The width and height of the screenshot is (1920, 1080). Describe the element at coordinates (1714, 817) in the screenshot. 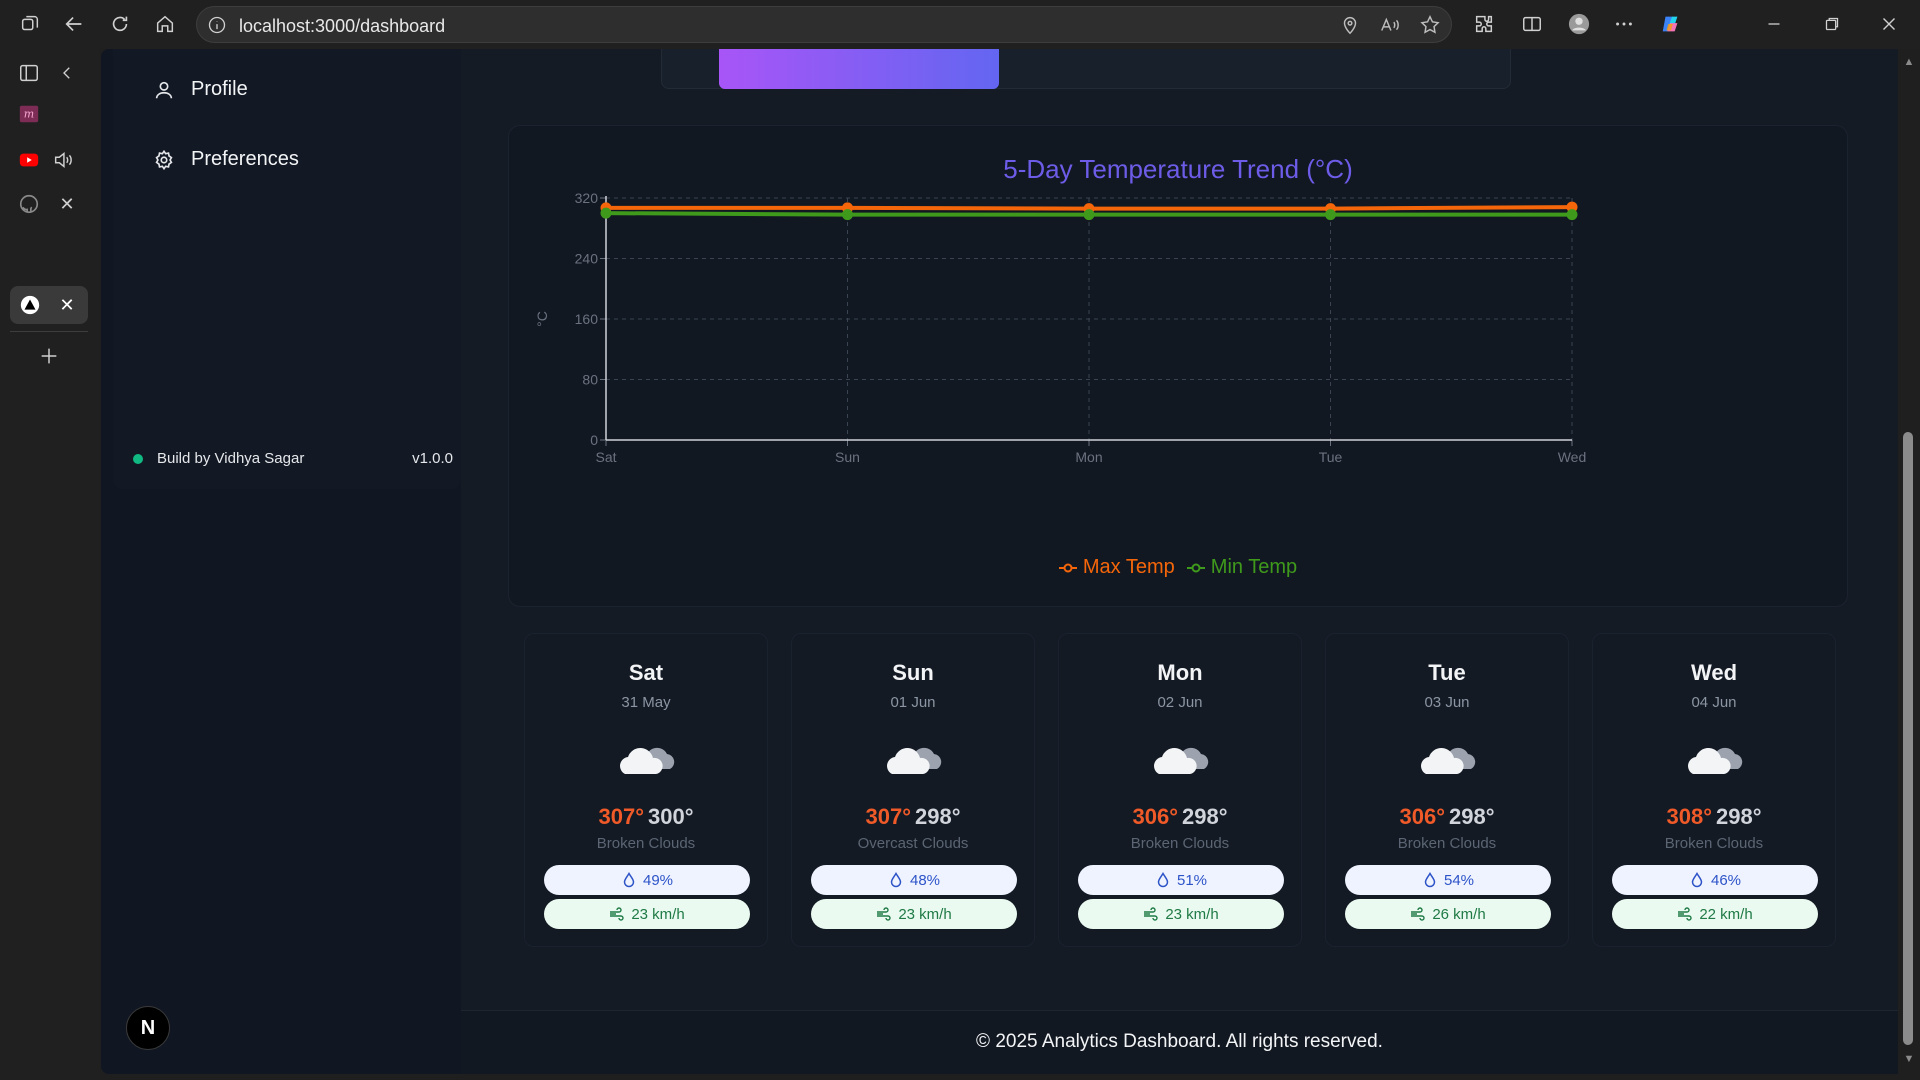

I see `forecast-temps: 308° 298°` at that location.